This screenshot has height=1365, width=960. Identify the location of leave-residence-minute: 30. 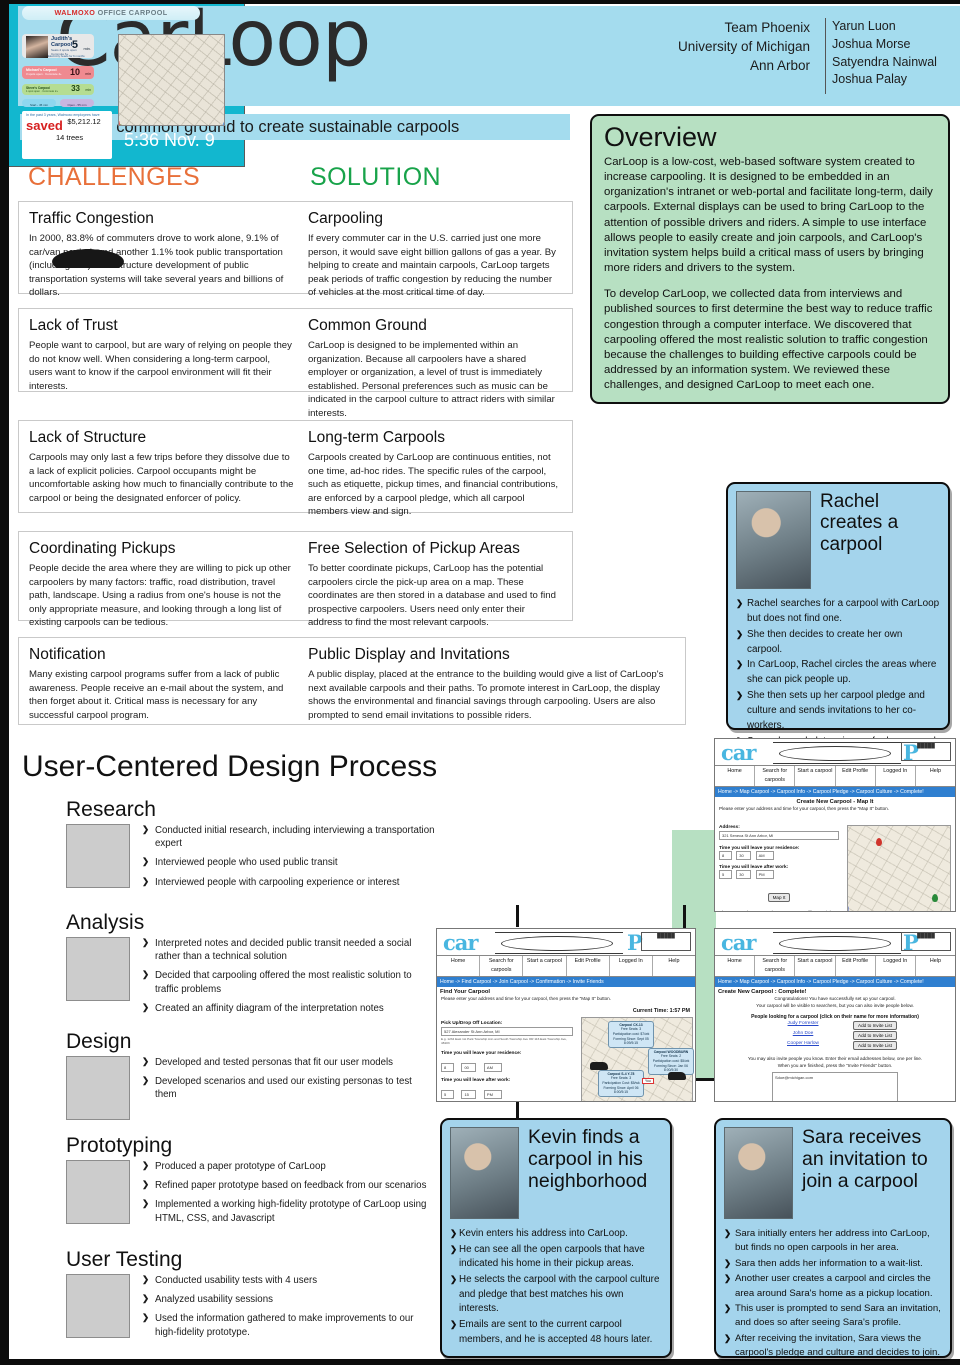
(744, 855).